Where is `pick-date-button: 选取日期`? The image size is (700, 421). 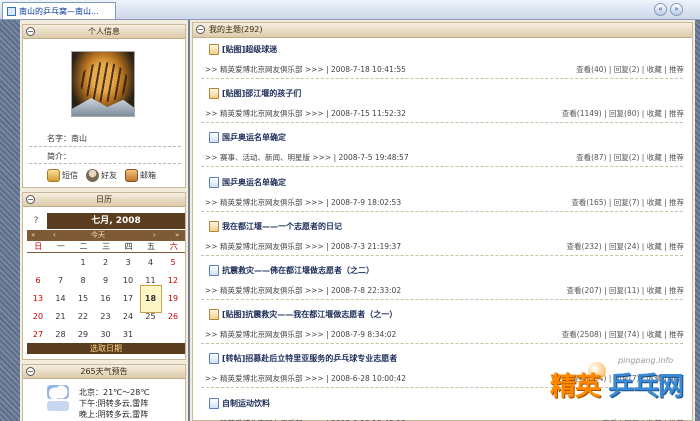
pick-date-button: 选取日期 is located at coordinates (106, 348).